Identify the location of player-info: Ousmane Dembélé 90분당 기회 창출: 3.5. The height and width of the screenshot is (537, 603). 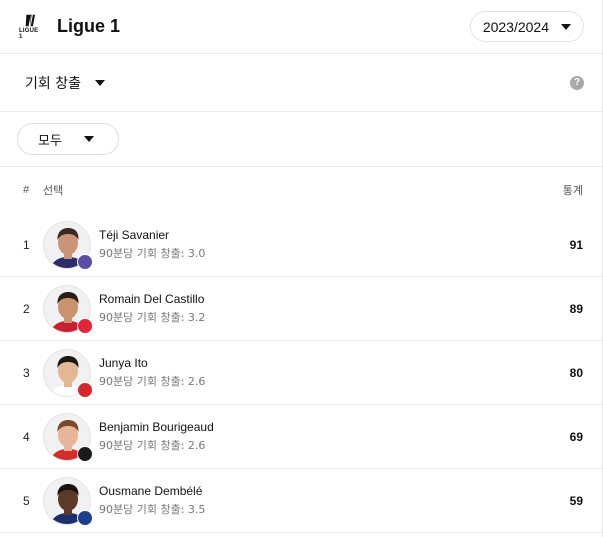
(152, 500).